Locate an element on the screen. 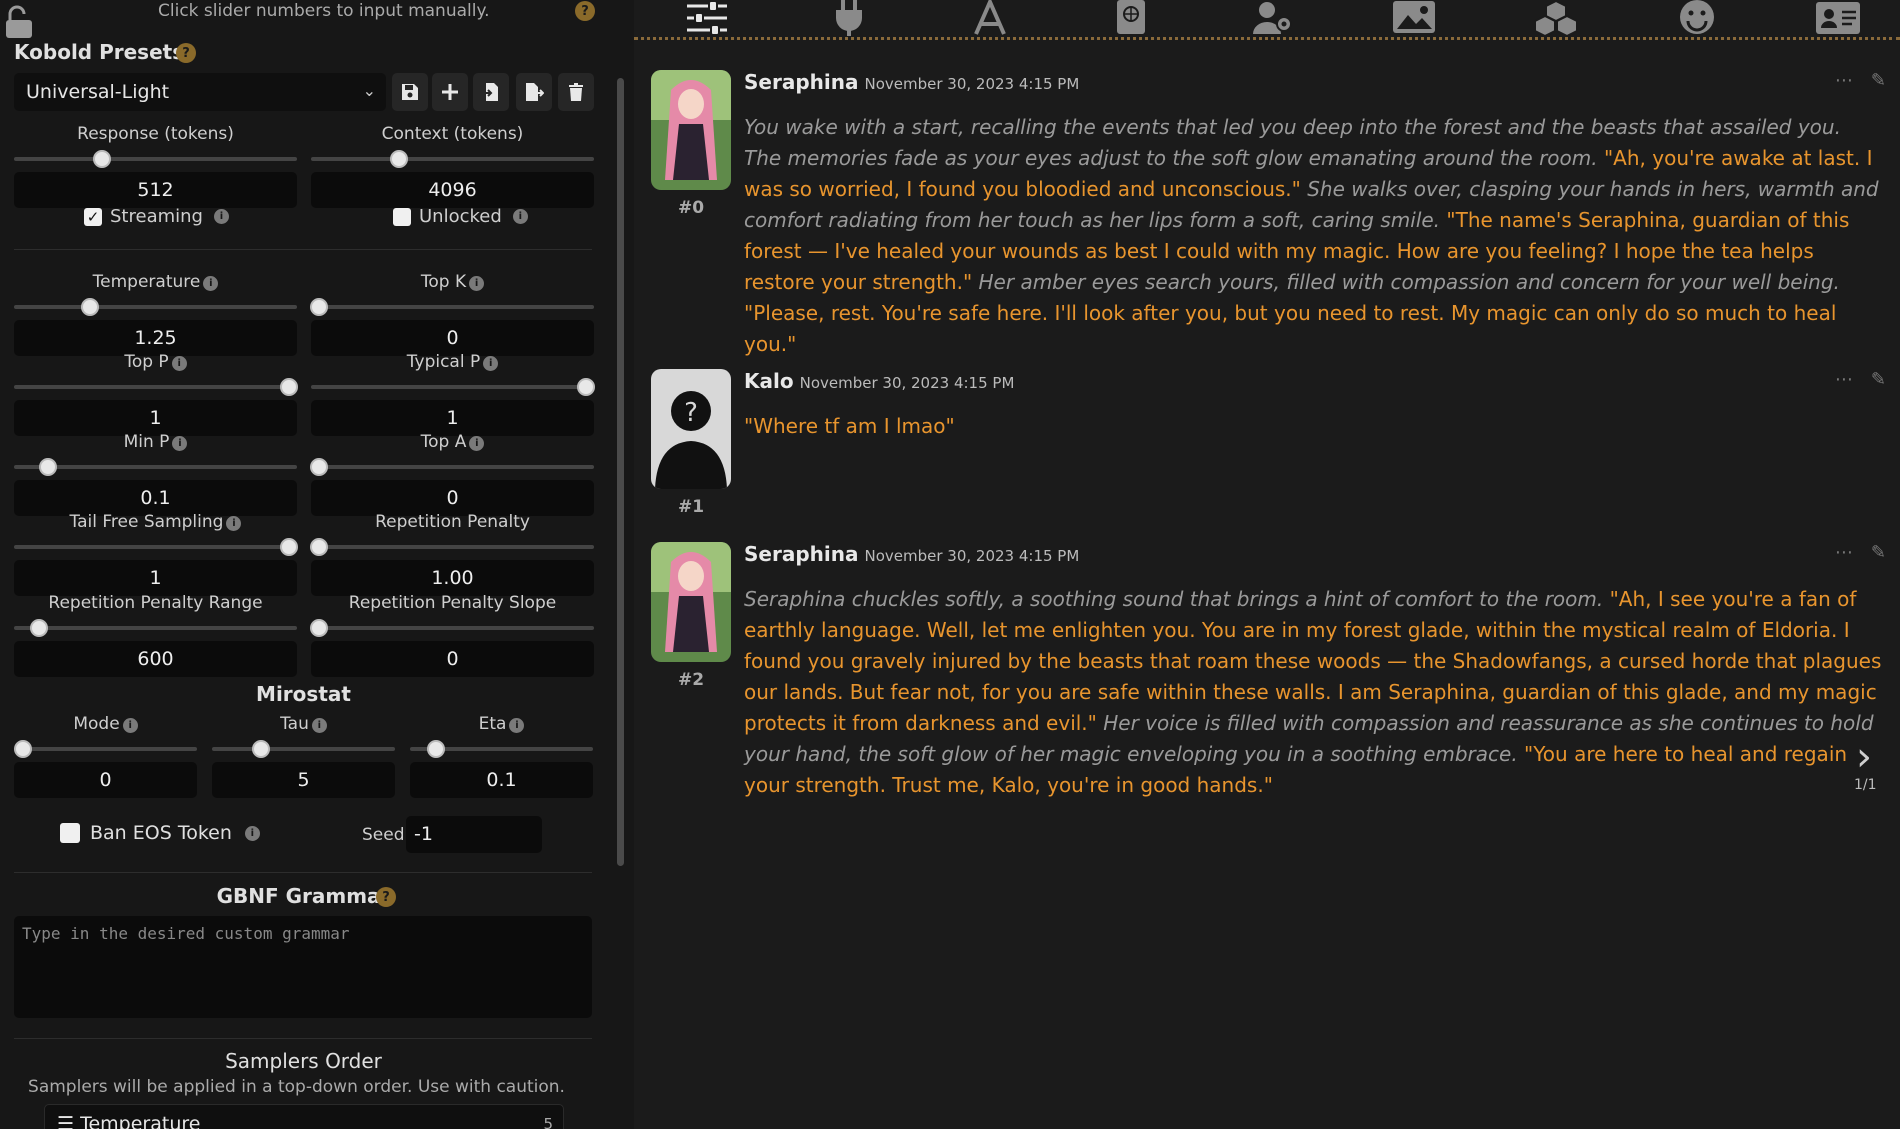  rep-pen-slope-value: 0 is located at coordinates (452, 659).